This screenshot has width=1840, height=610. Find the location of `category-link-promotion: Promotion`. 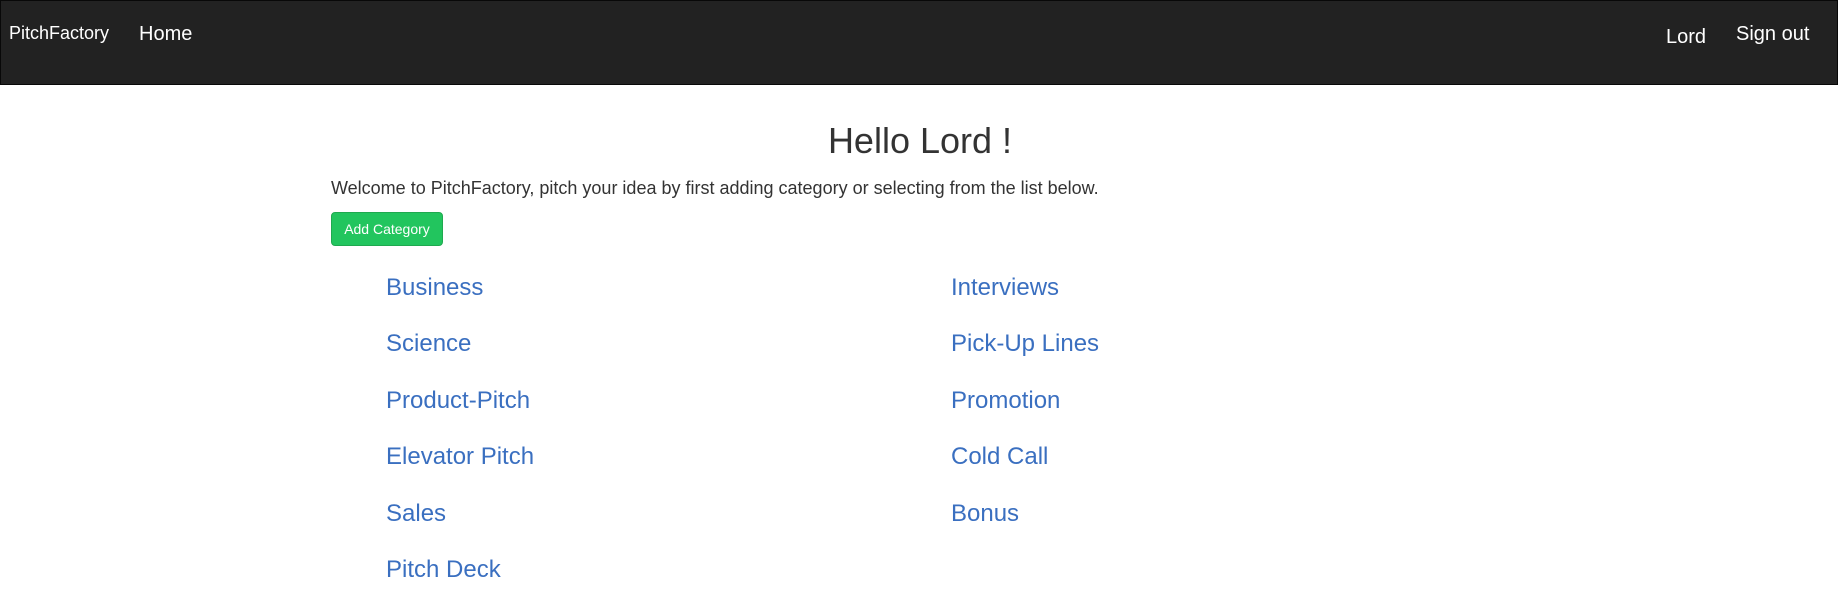

category-link-promotion: Promotion is located at coordinates (1005, 400).